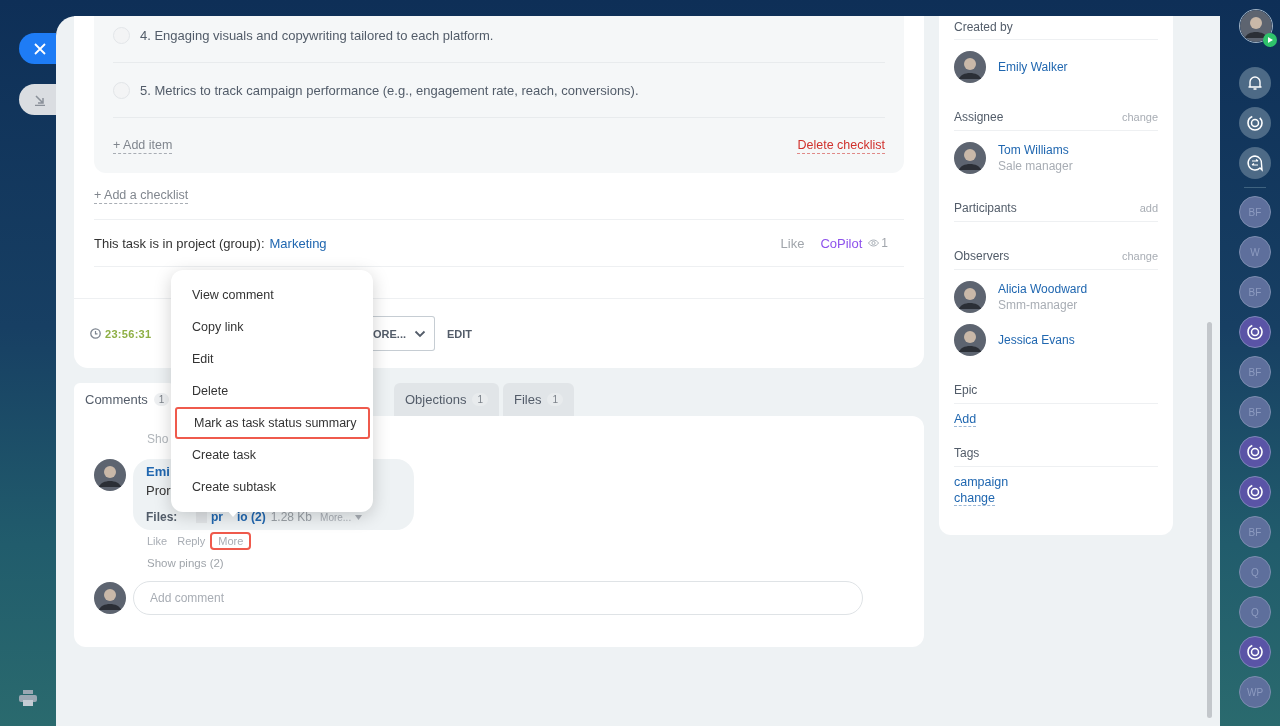 The image size is (1280, 726). What do you see at coordinates (272, 327) in the screenshot?
I see `menu-item: Copy link` at bounding box center [272, 327].